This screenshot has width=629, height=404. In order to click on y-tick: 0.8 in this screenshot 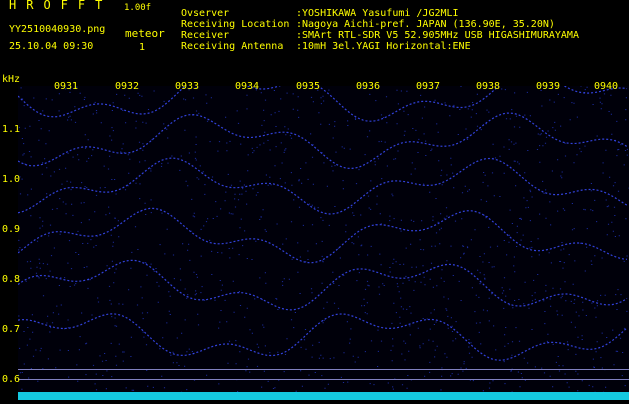, I will do `click(11, 279)`.